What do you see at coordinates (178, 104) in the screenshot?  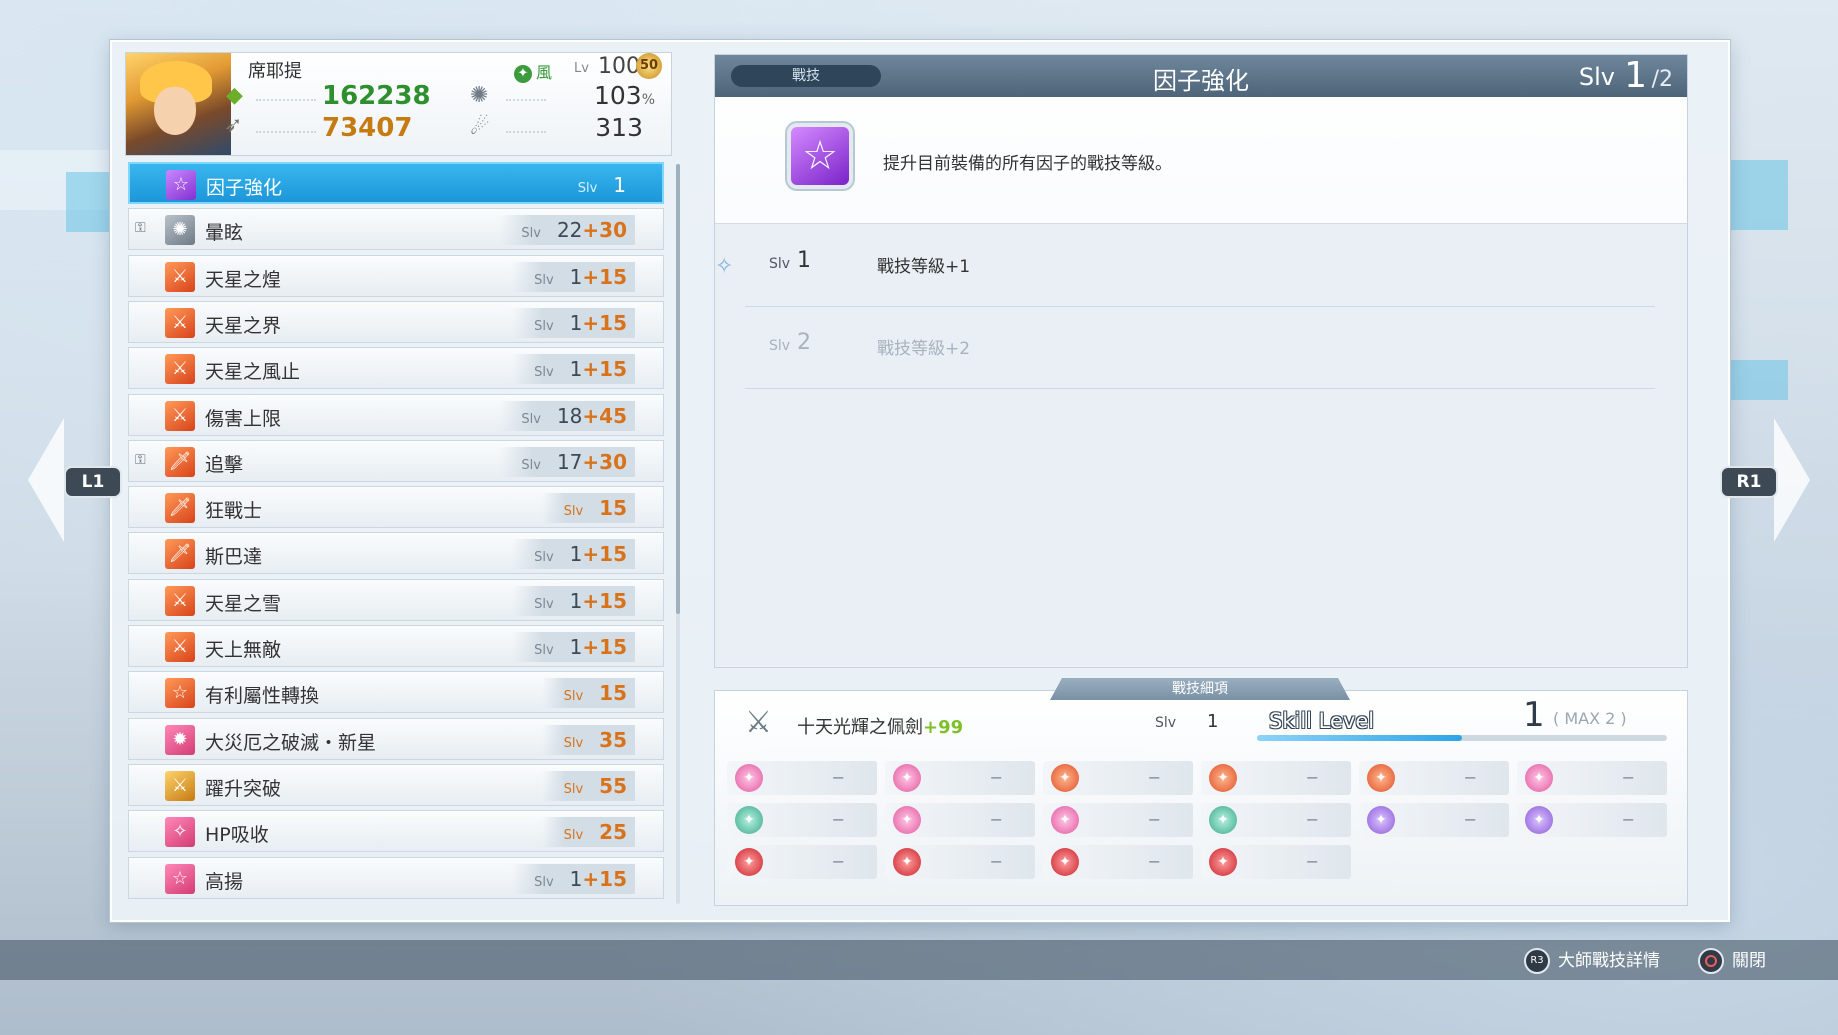 I see `character-portrait` at bounding box center [178, 104].